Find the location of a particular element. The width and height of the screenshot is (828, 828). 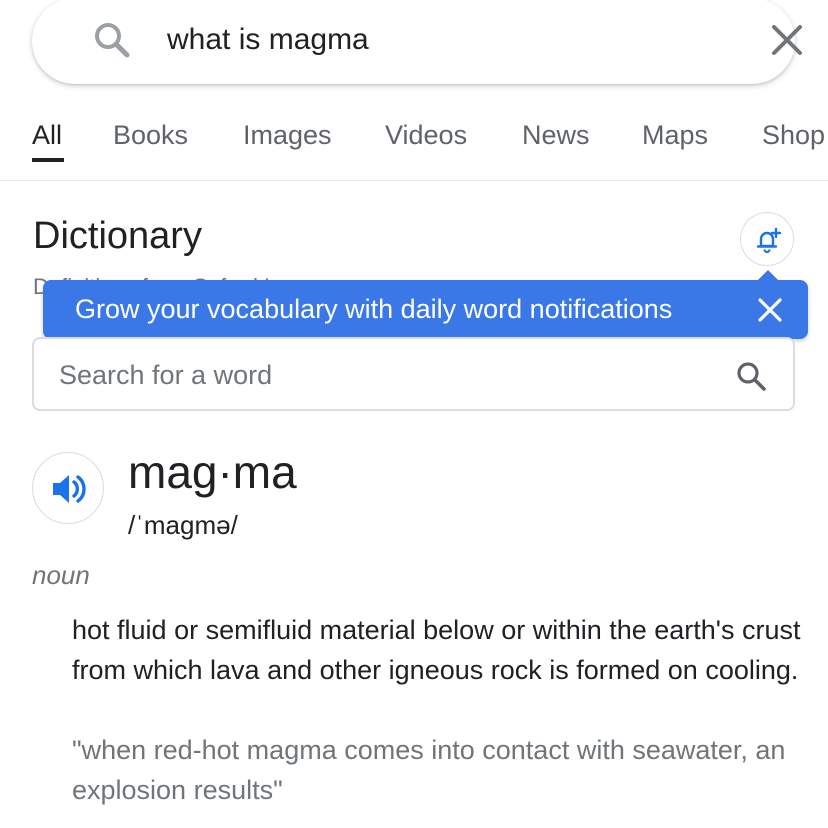

word-notification-button is located at coordinates (767, 239).